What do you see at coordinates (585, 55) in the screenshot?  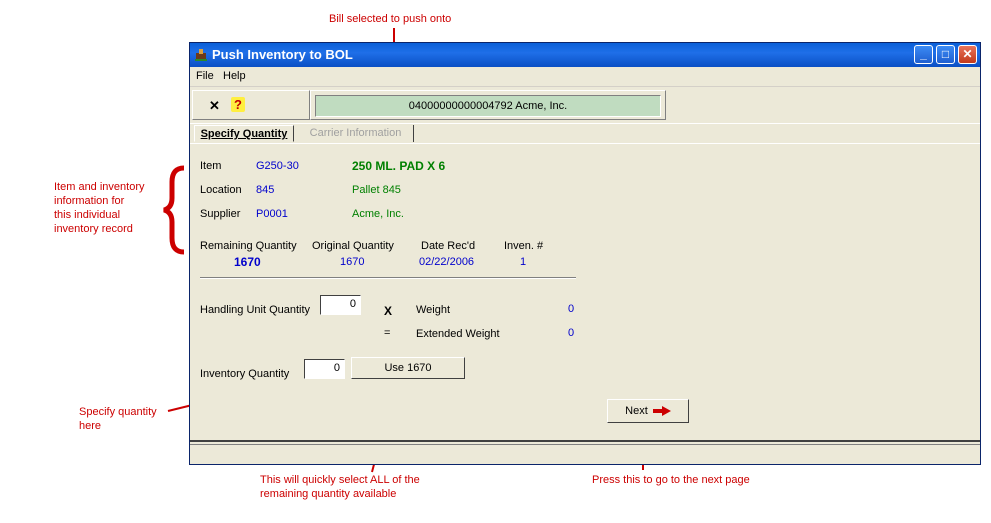 I see `title-bar: Push Inventory to BOL _ □ ✕` at bounding box center [585, 55].